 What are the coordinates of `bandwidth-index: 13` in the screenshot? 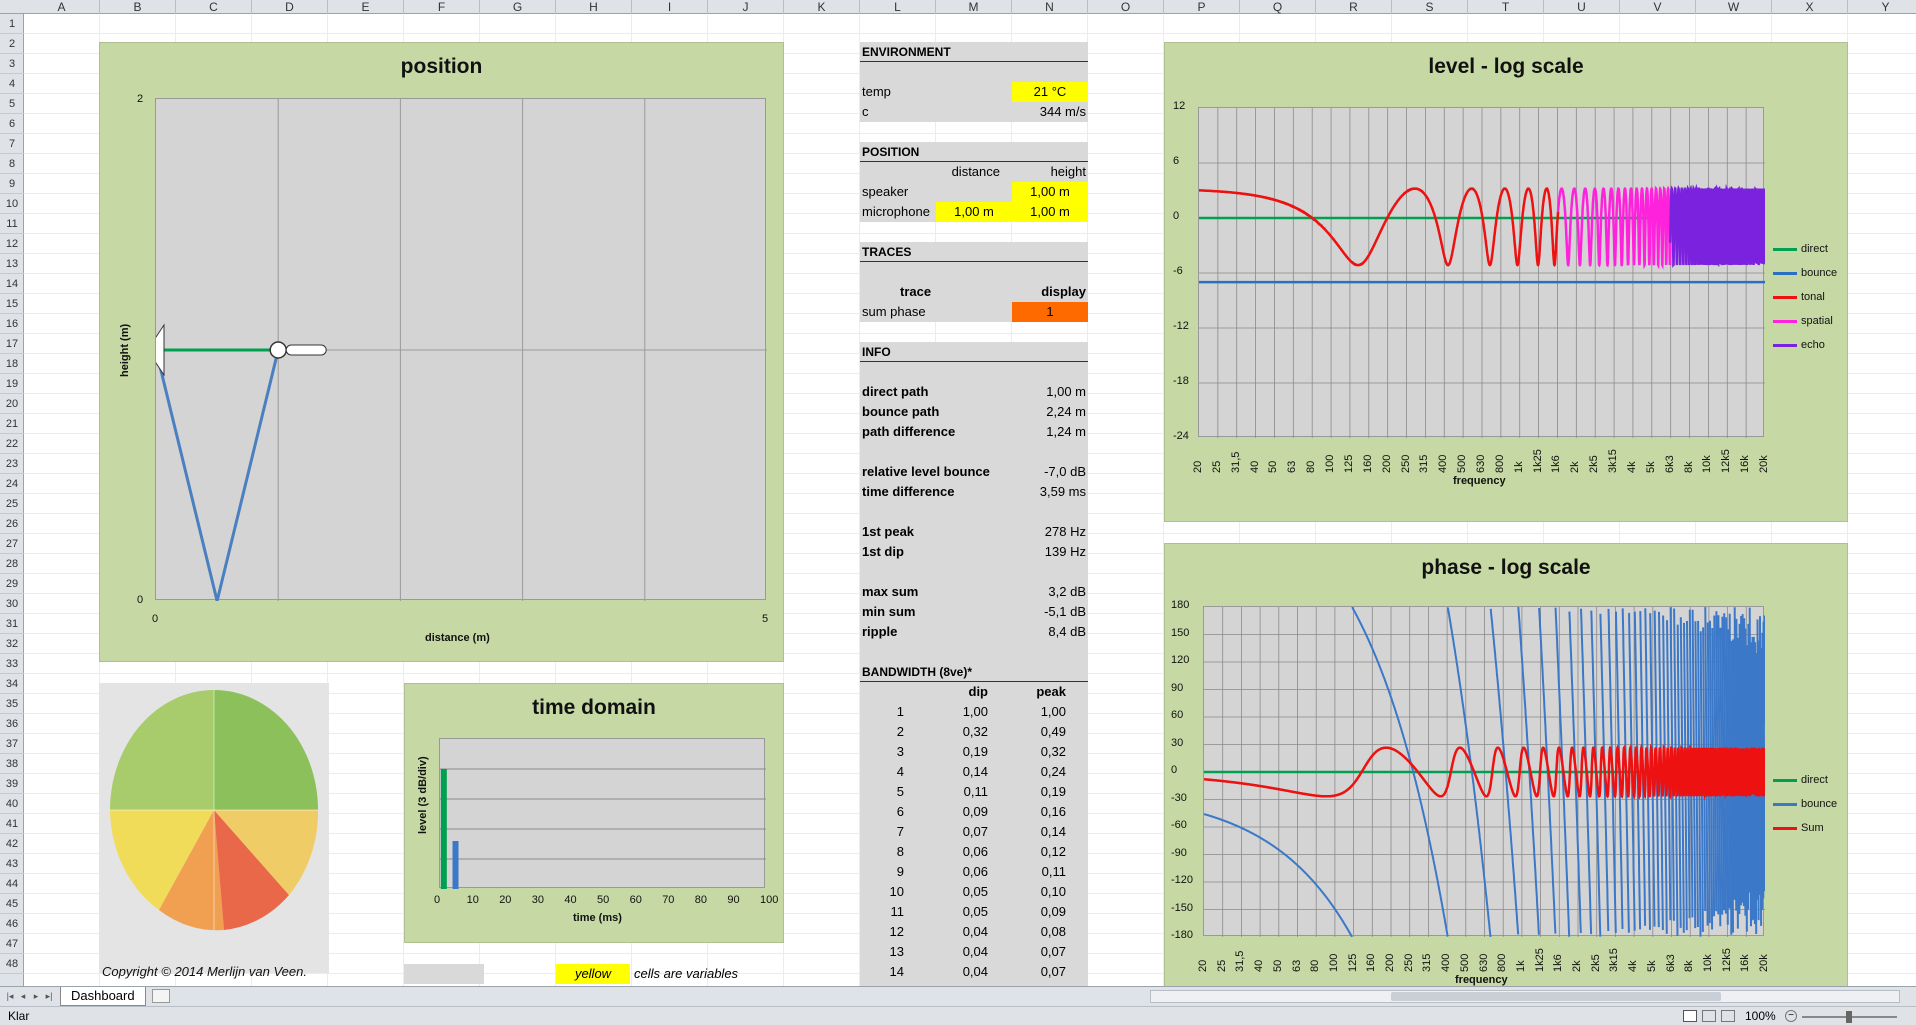 It's located at (896, 951).